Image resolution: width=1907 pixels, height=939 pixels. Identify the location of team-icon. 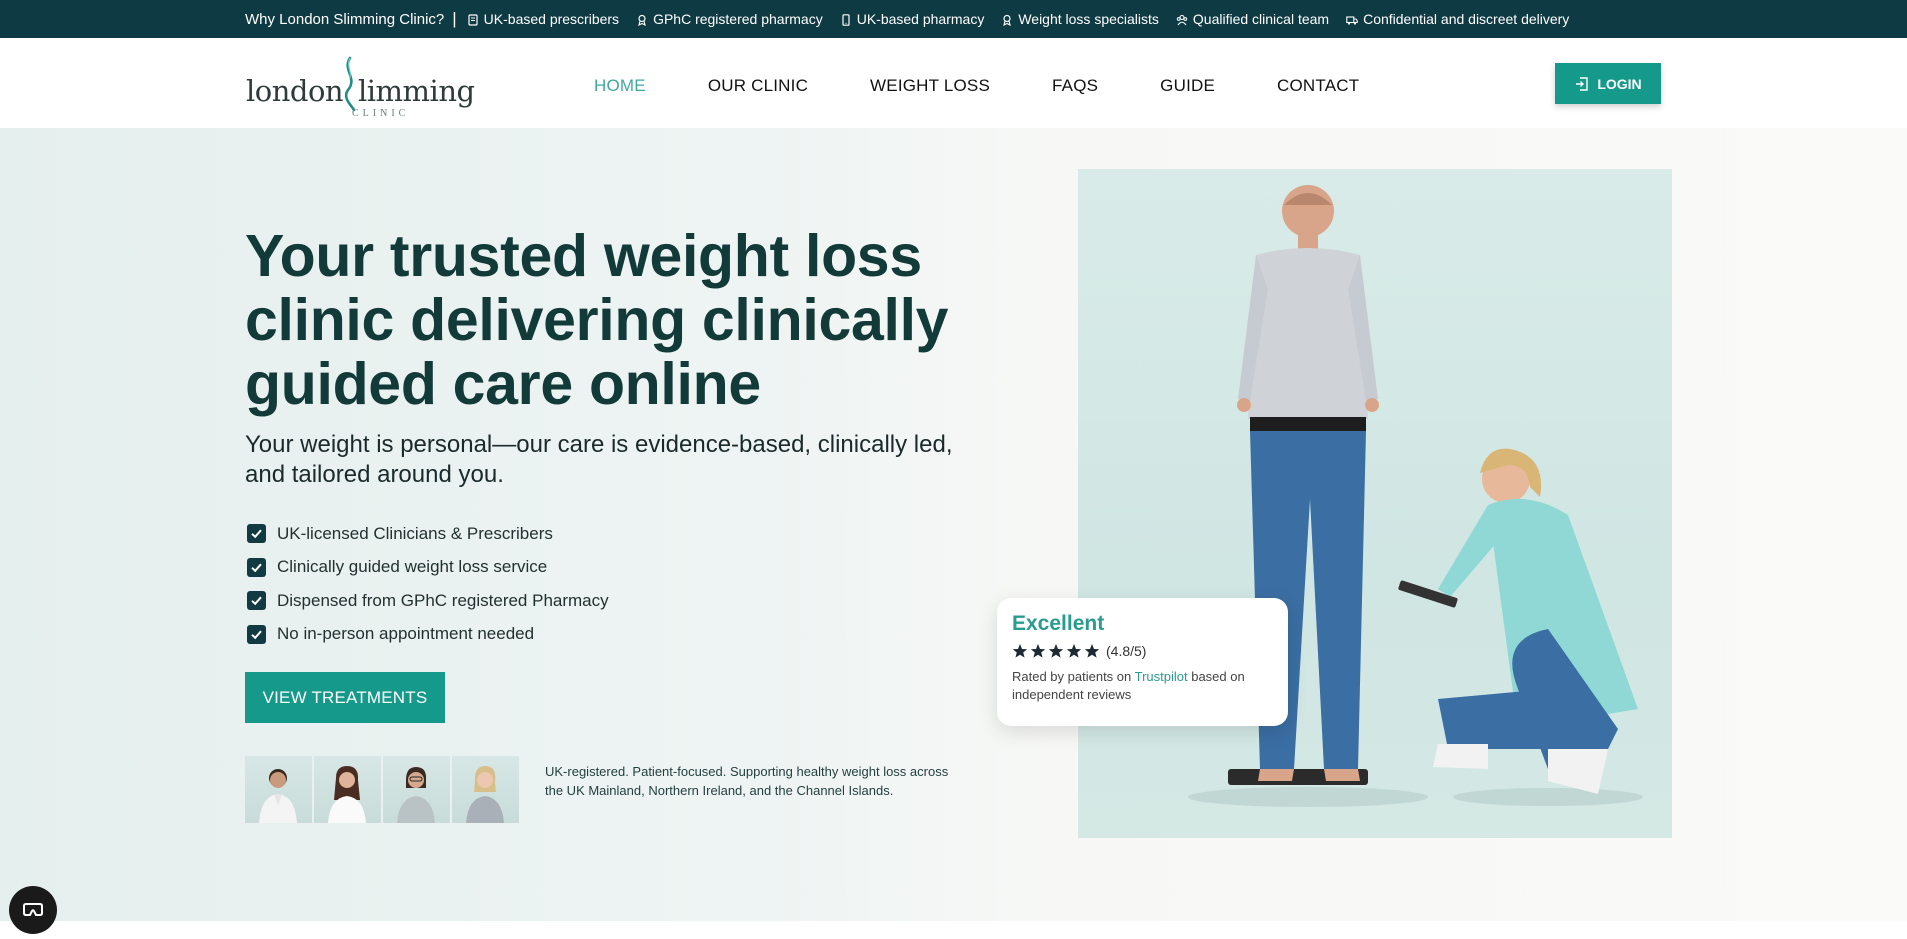
(1182, 19).